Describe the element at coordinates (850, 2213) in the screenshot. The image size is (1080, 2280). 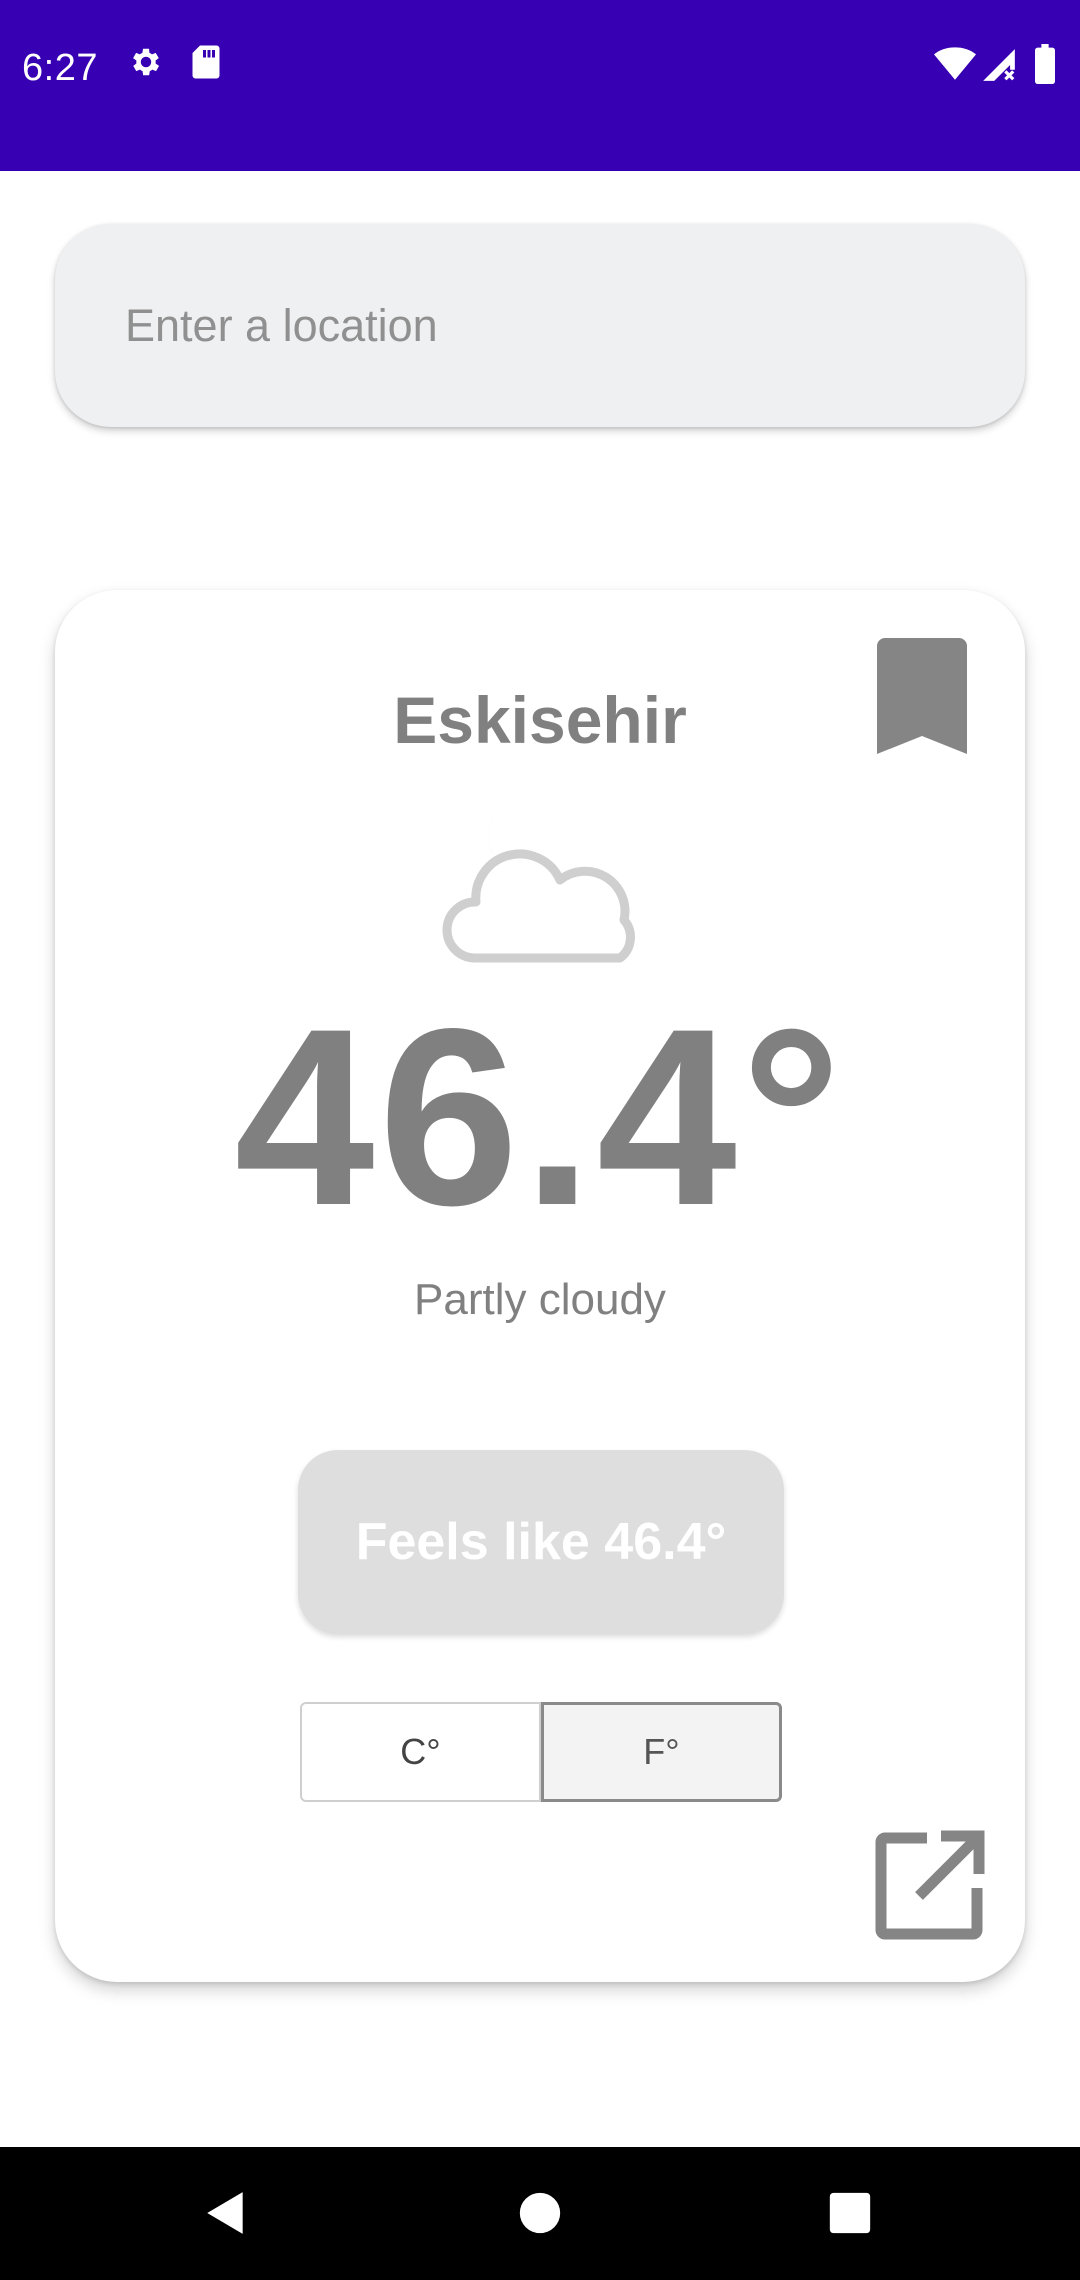
I see `recents-icon` at that location.